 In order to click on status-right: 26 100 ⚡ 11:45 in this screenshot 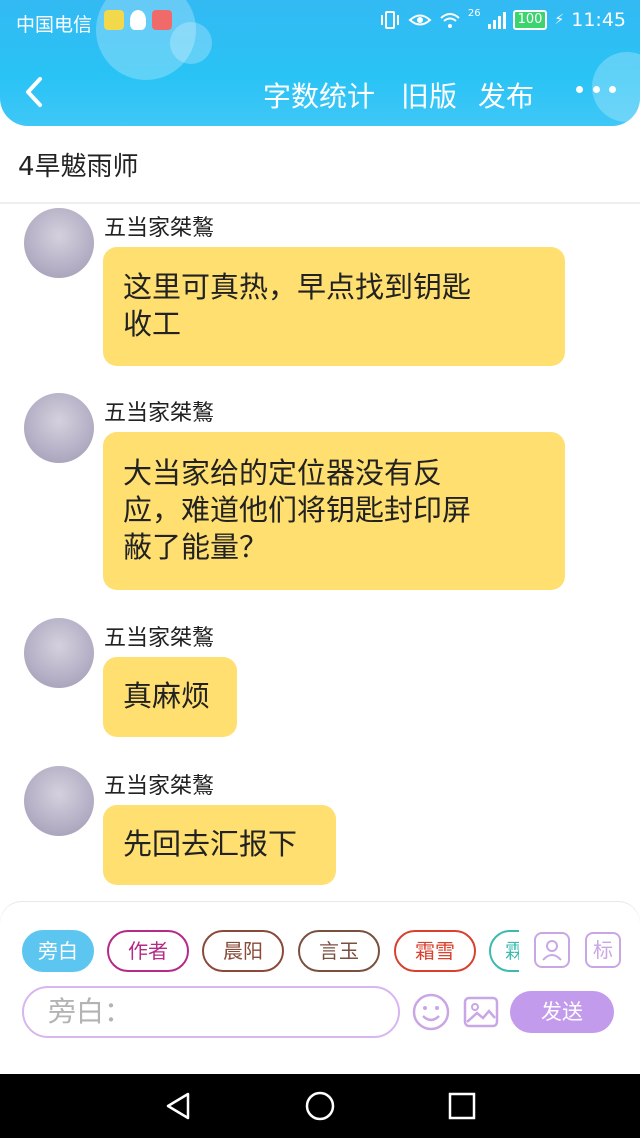, I will do `click(502, 19)`.